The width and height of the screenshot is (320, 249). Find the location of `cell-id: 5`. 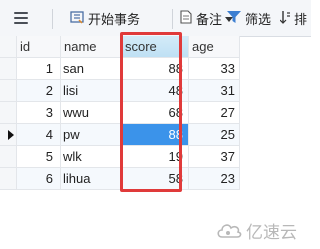

cell-id: 5 is located at coordinates (39, 157).